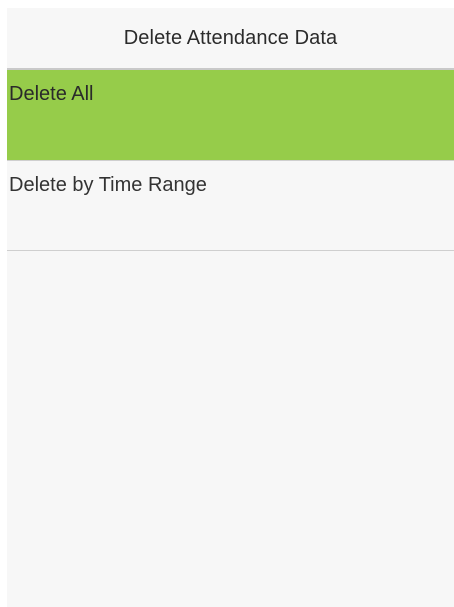 The width and height of the screenshot is (454, 607). Describe the element at coordinates (108, 185) in the screenshot. I see `menu-item-label: Delete by Time Range` at that location.